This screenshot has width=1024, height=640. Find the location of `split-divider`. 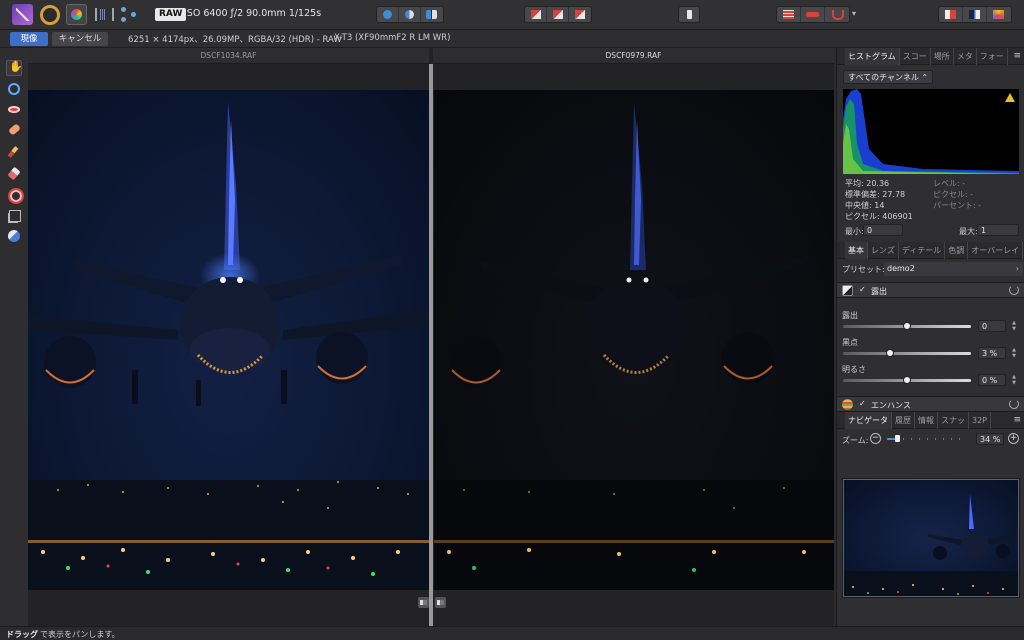

split-divider is located at coordinates (431, 345).